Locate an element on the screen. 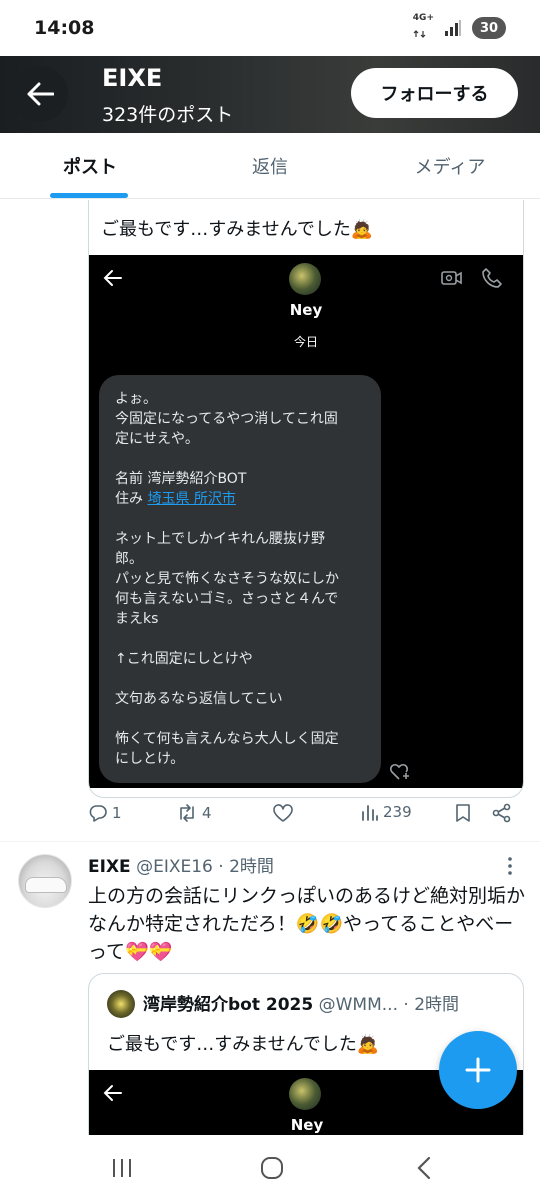 The width and height of the screenshot is (540, 1200). profile-name: EIXE is located at coordinates (132, 78).